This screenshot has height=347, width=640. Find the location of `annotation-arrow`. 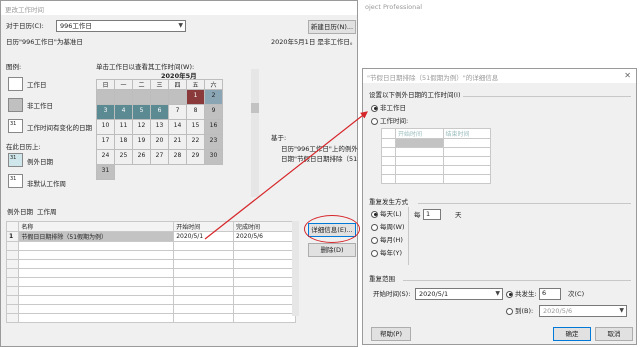

annotation-arrow is located at coordinates (286, 175).